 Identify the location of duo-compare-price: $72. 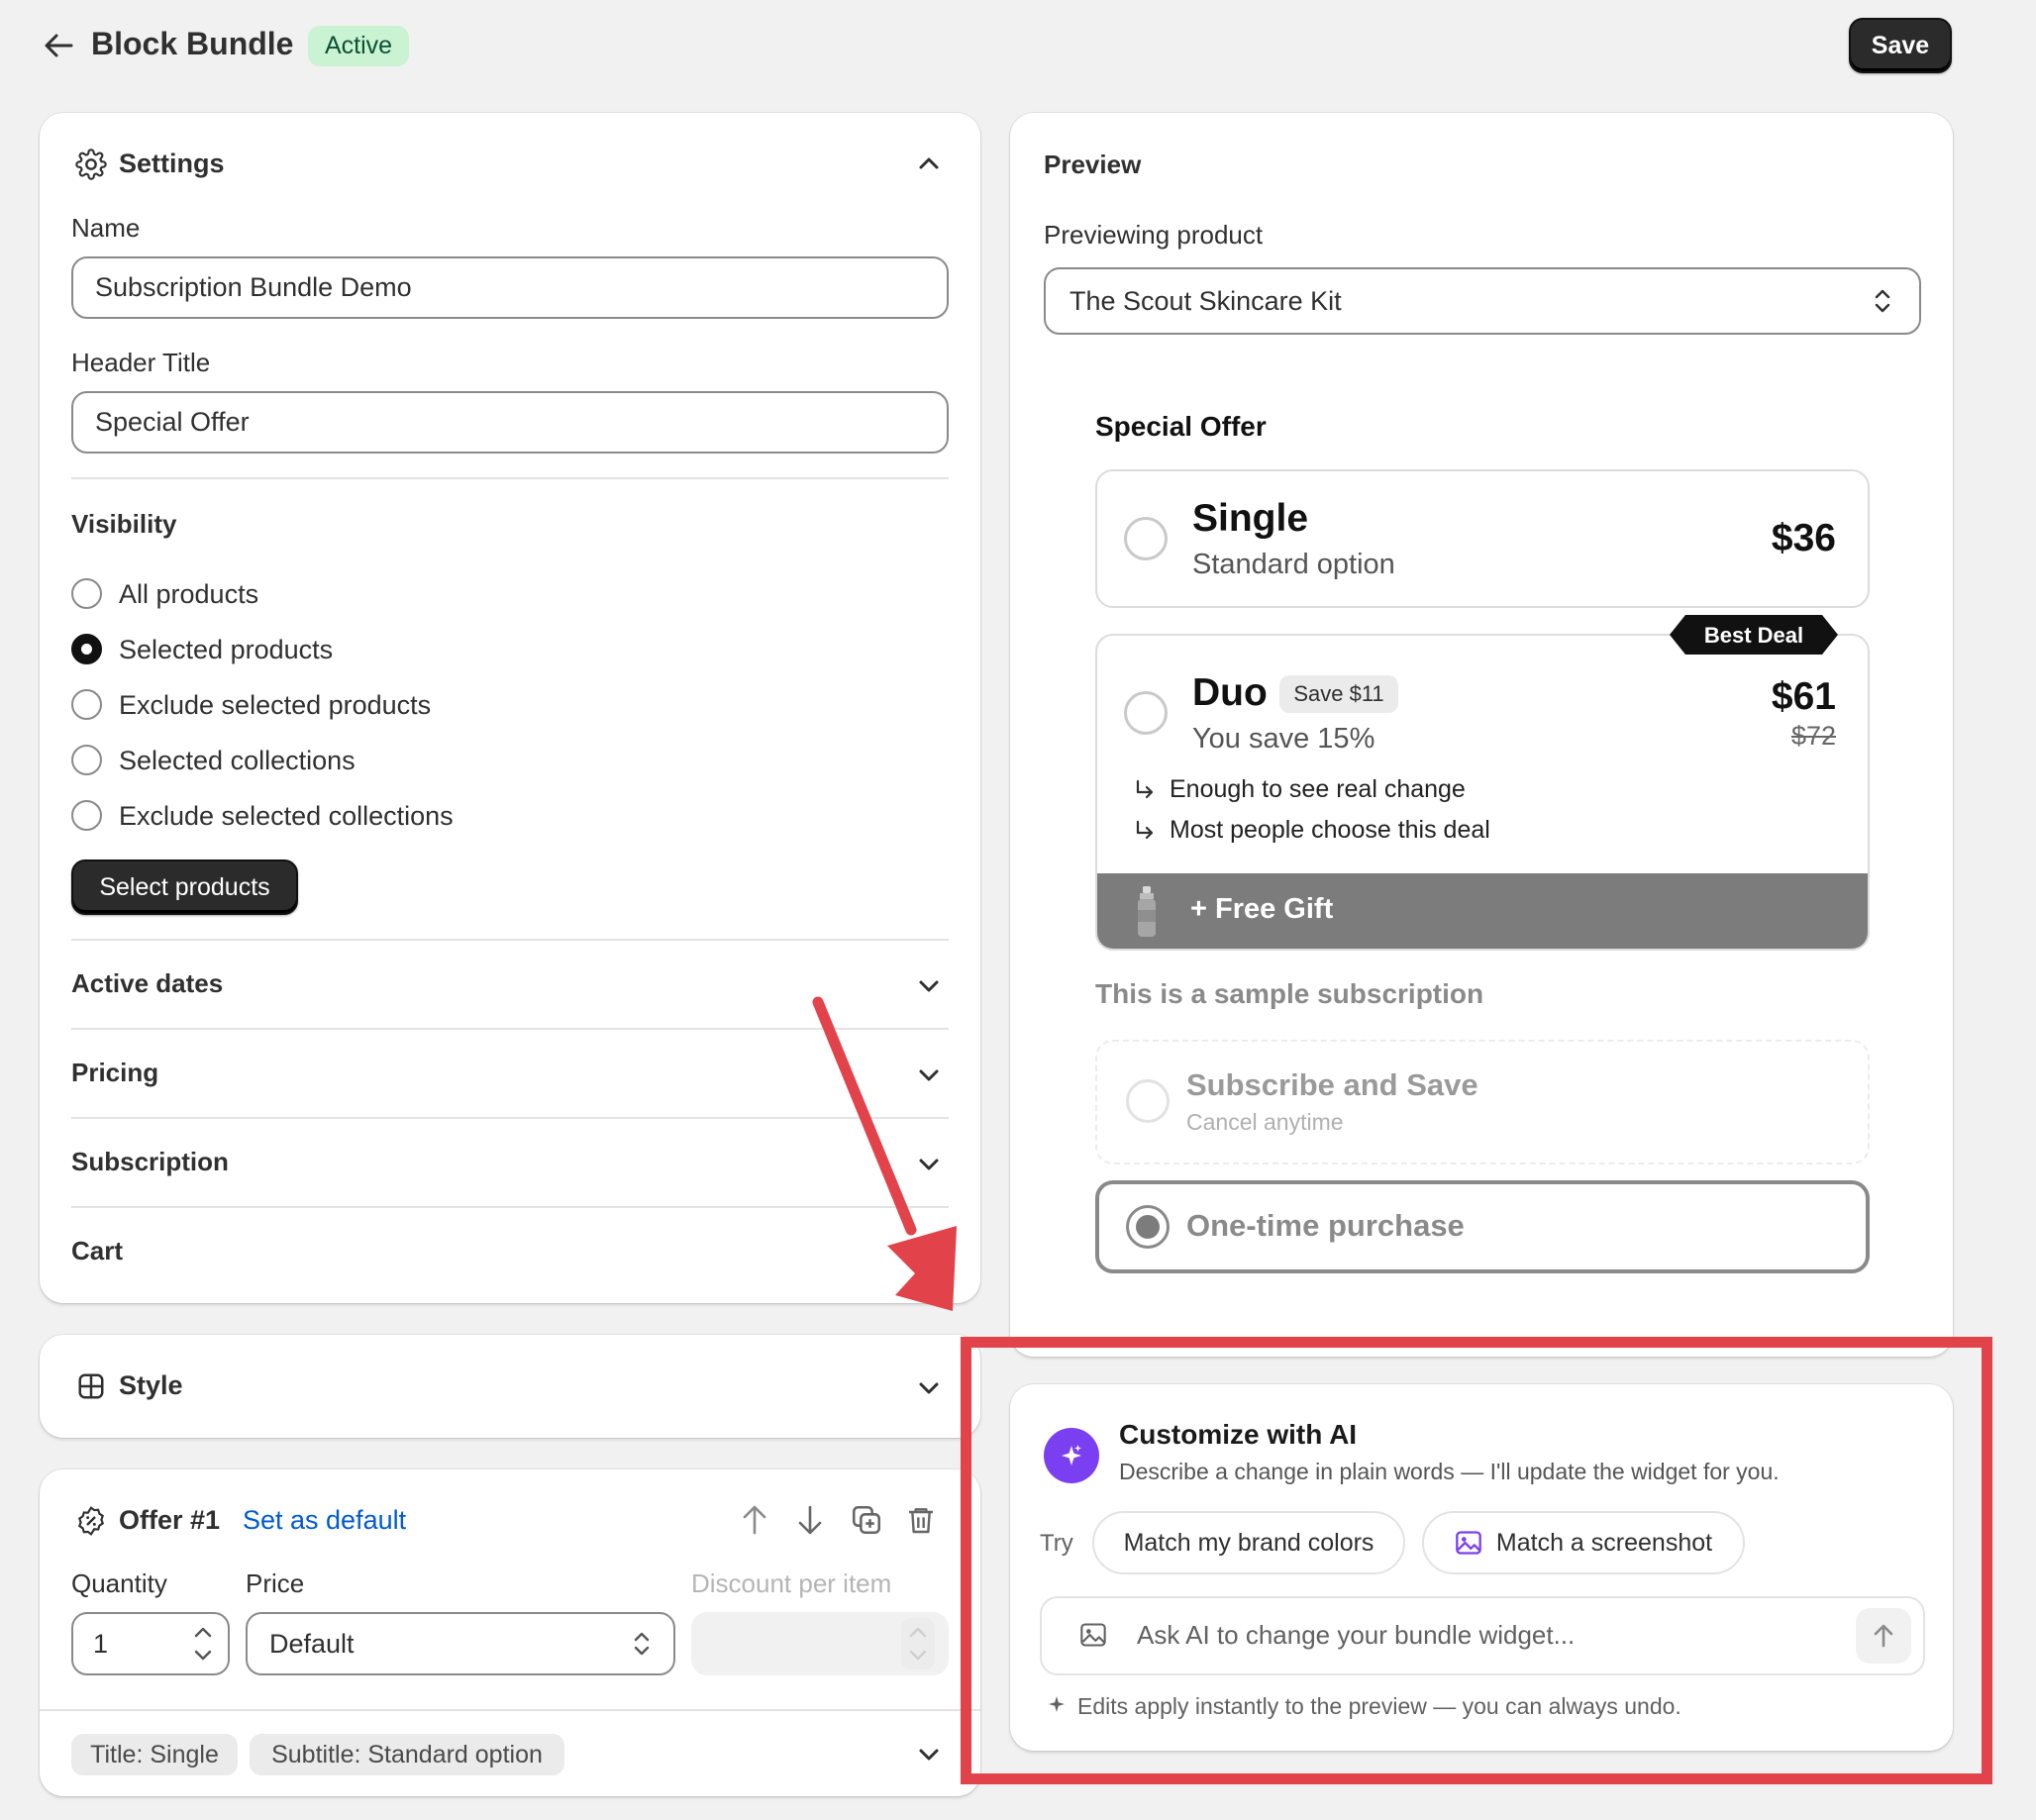
(1813, 736).